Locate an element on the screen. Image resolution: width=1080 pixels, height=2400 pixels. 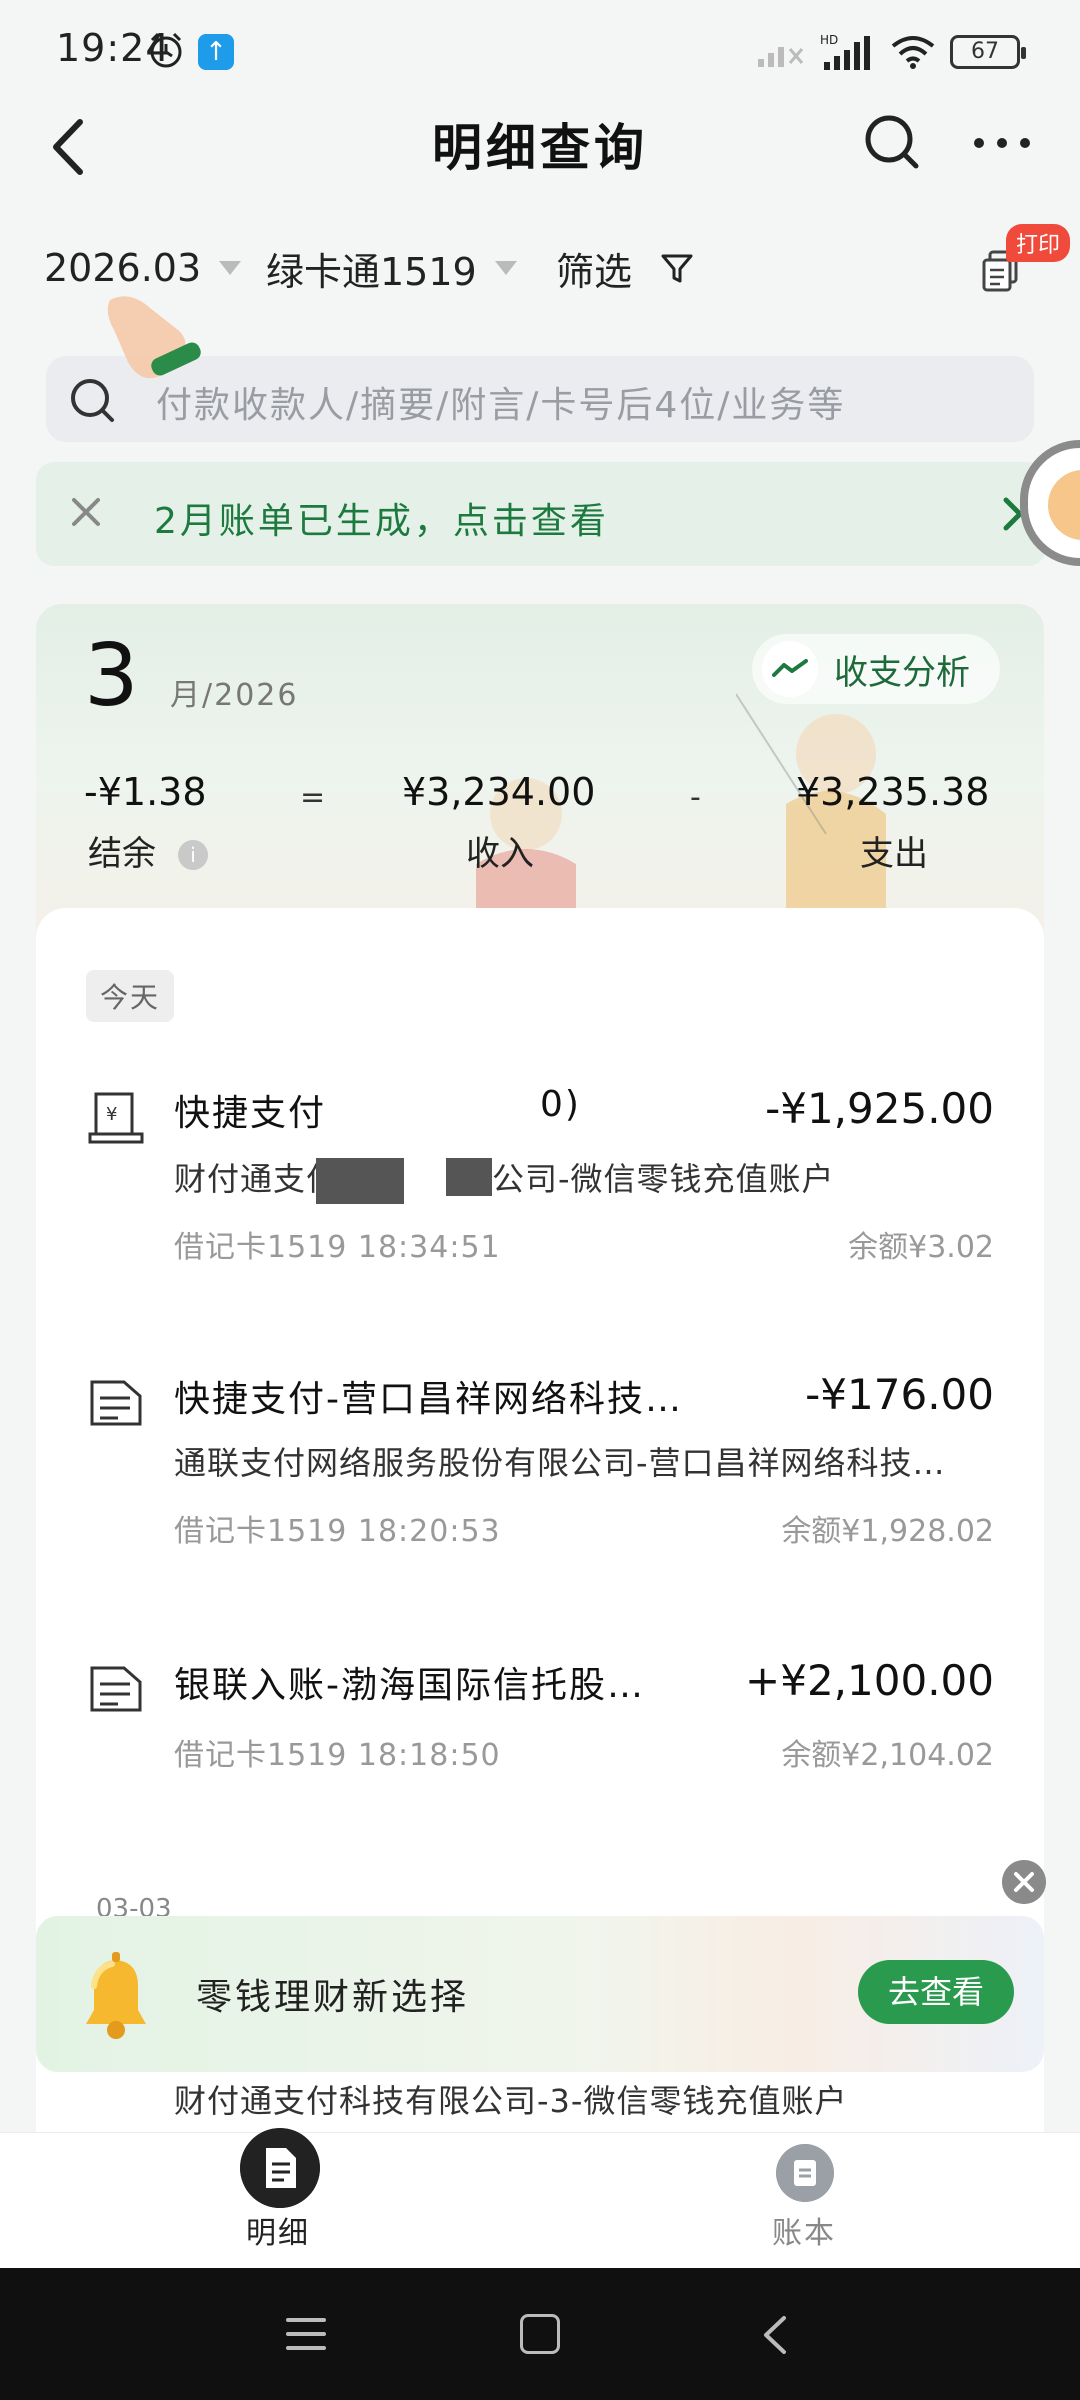
status-indicators: HD 67 is located at coordinates (891, 52).